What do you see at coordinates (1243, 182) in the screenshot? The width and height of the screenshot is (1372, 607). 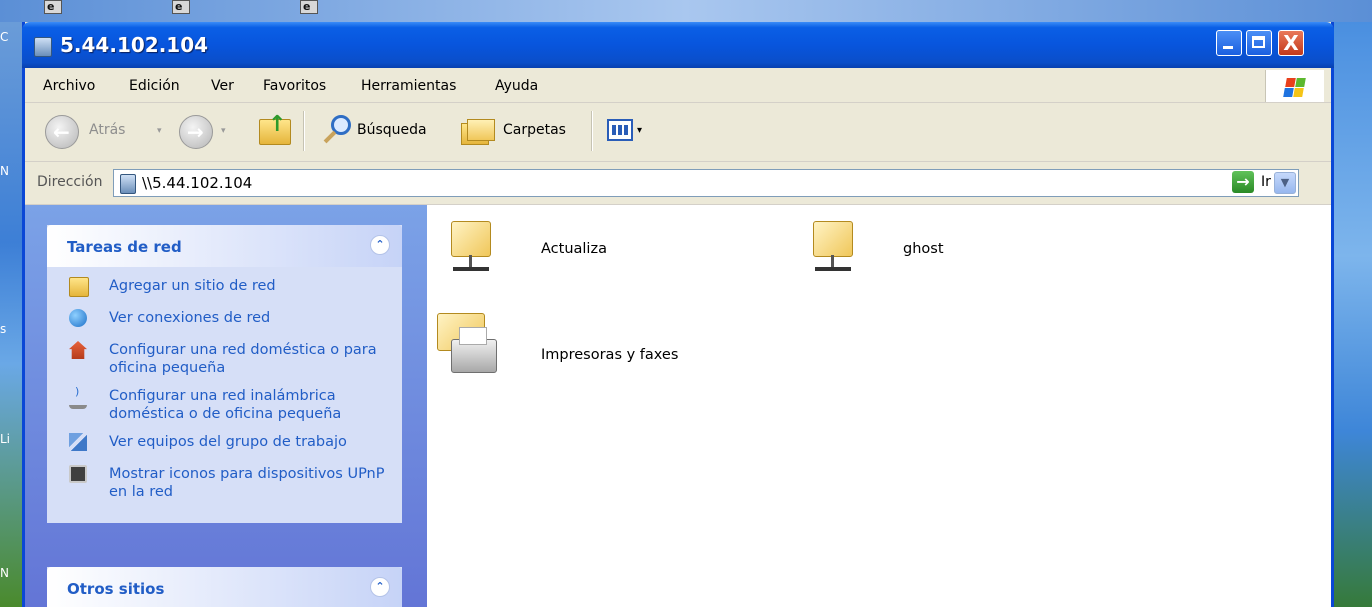 I see `go-arrow-icon: →` at bounding box center [1243, 182].